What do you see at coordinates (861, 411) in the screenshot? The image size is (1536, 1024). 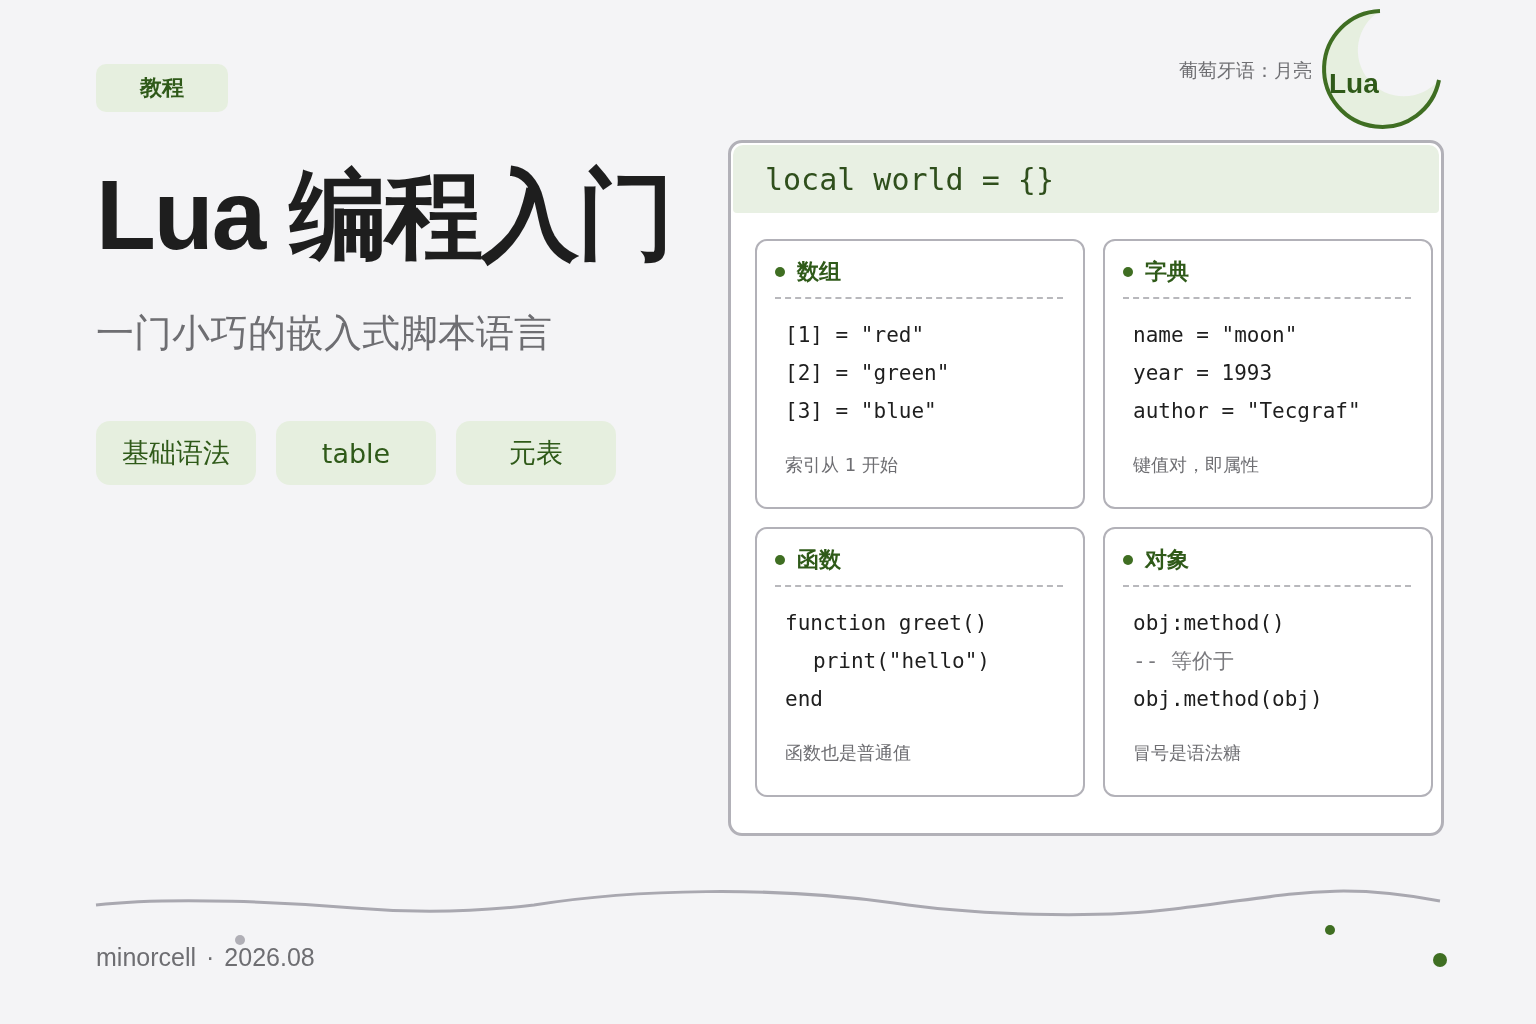 I see `code-line: [3] = "blue"` at bounding box center [861, 411].